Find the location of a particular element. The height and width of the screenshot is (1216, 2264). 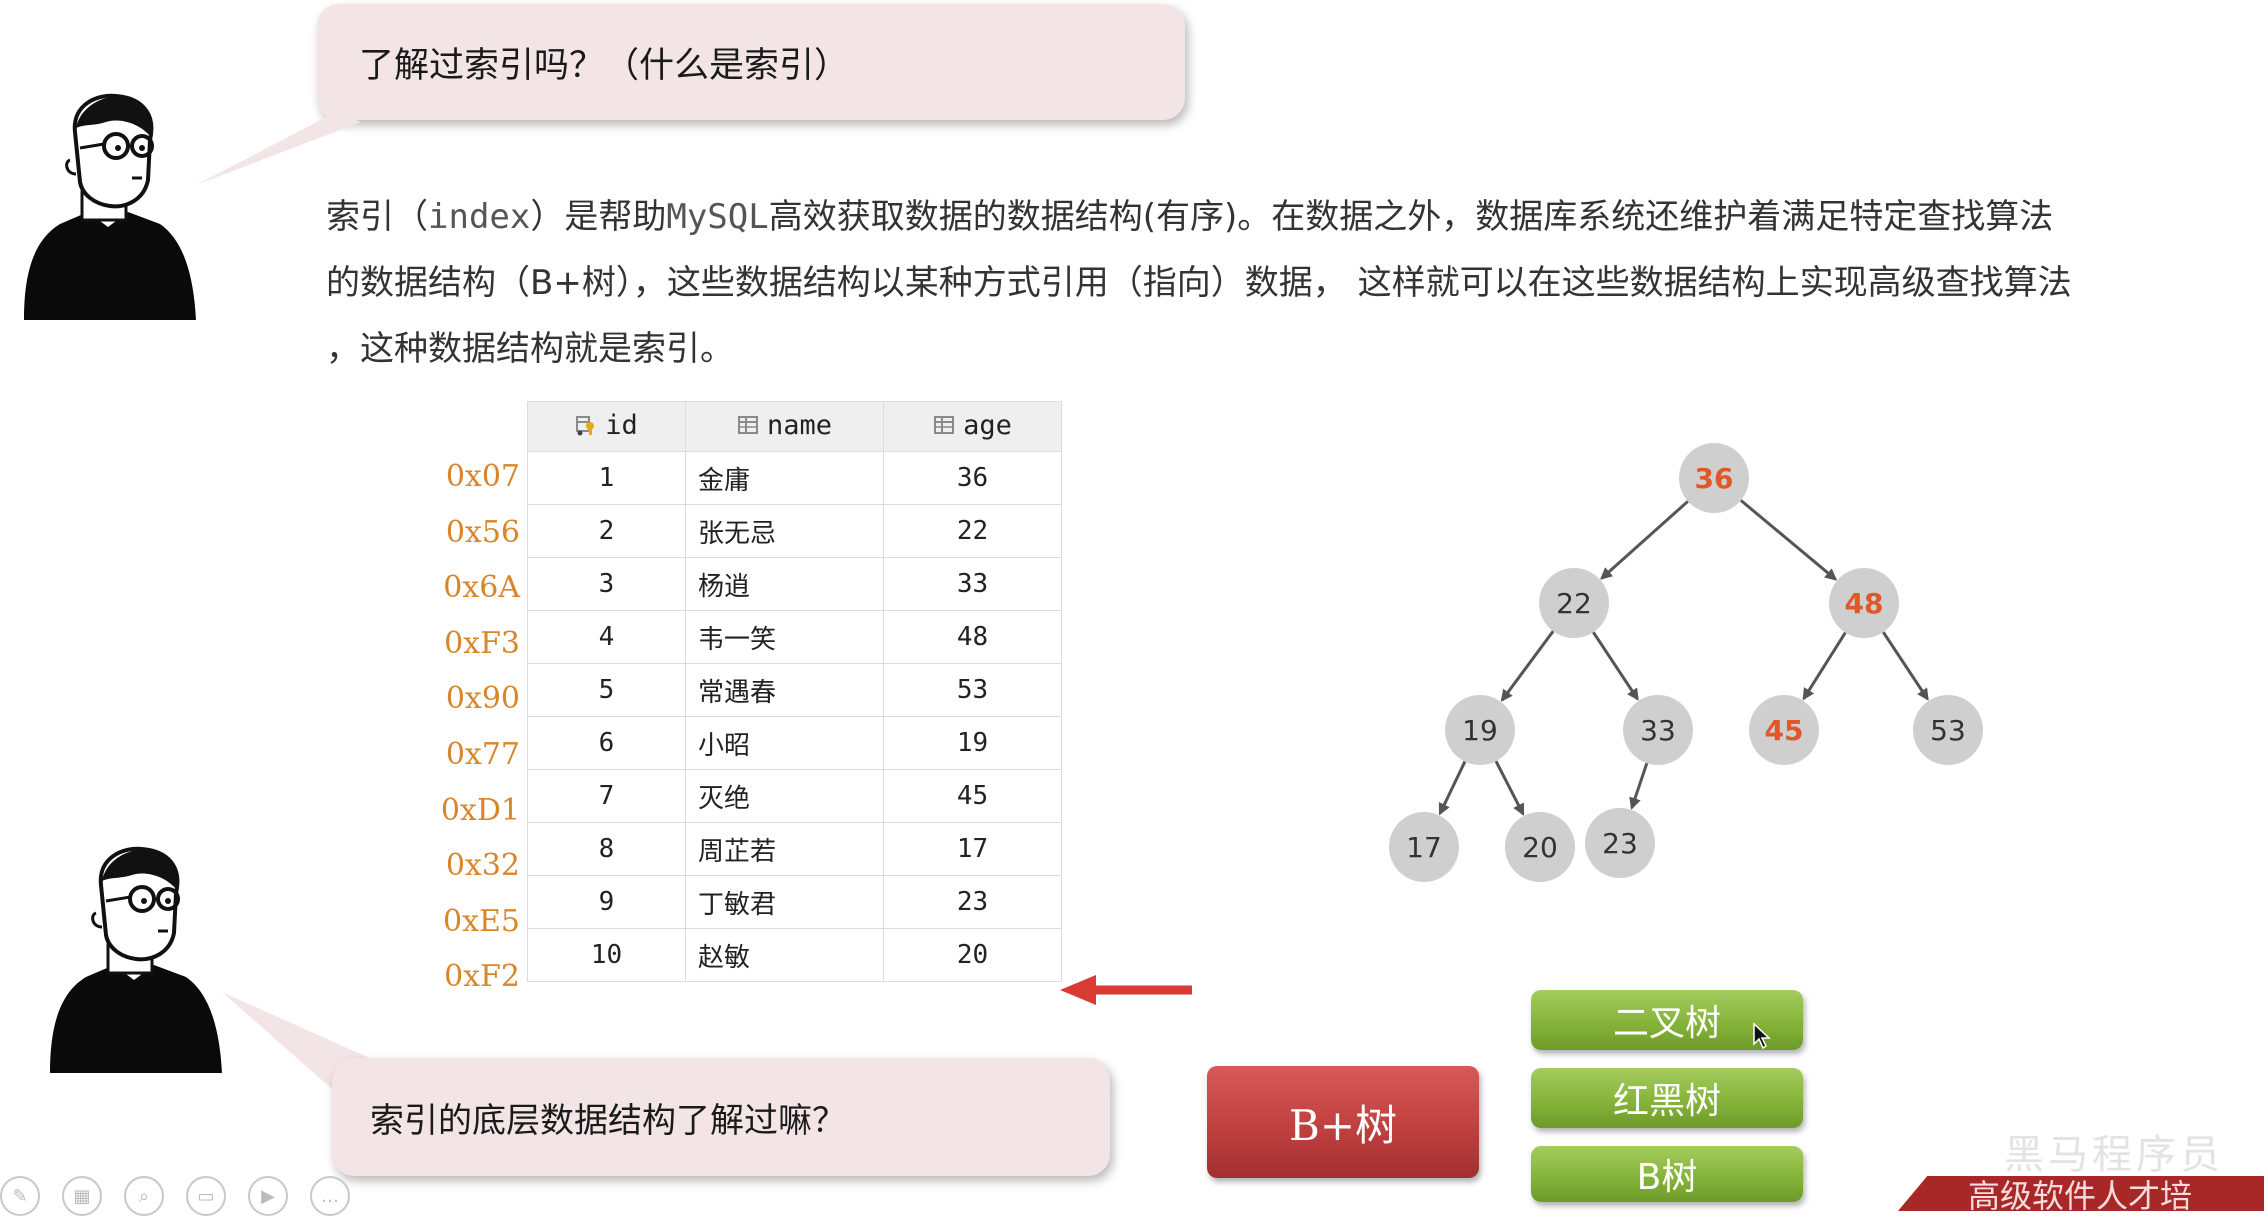

tree-node-label: 53 is located at coordinates (1948, 730).